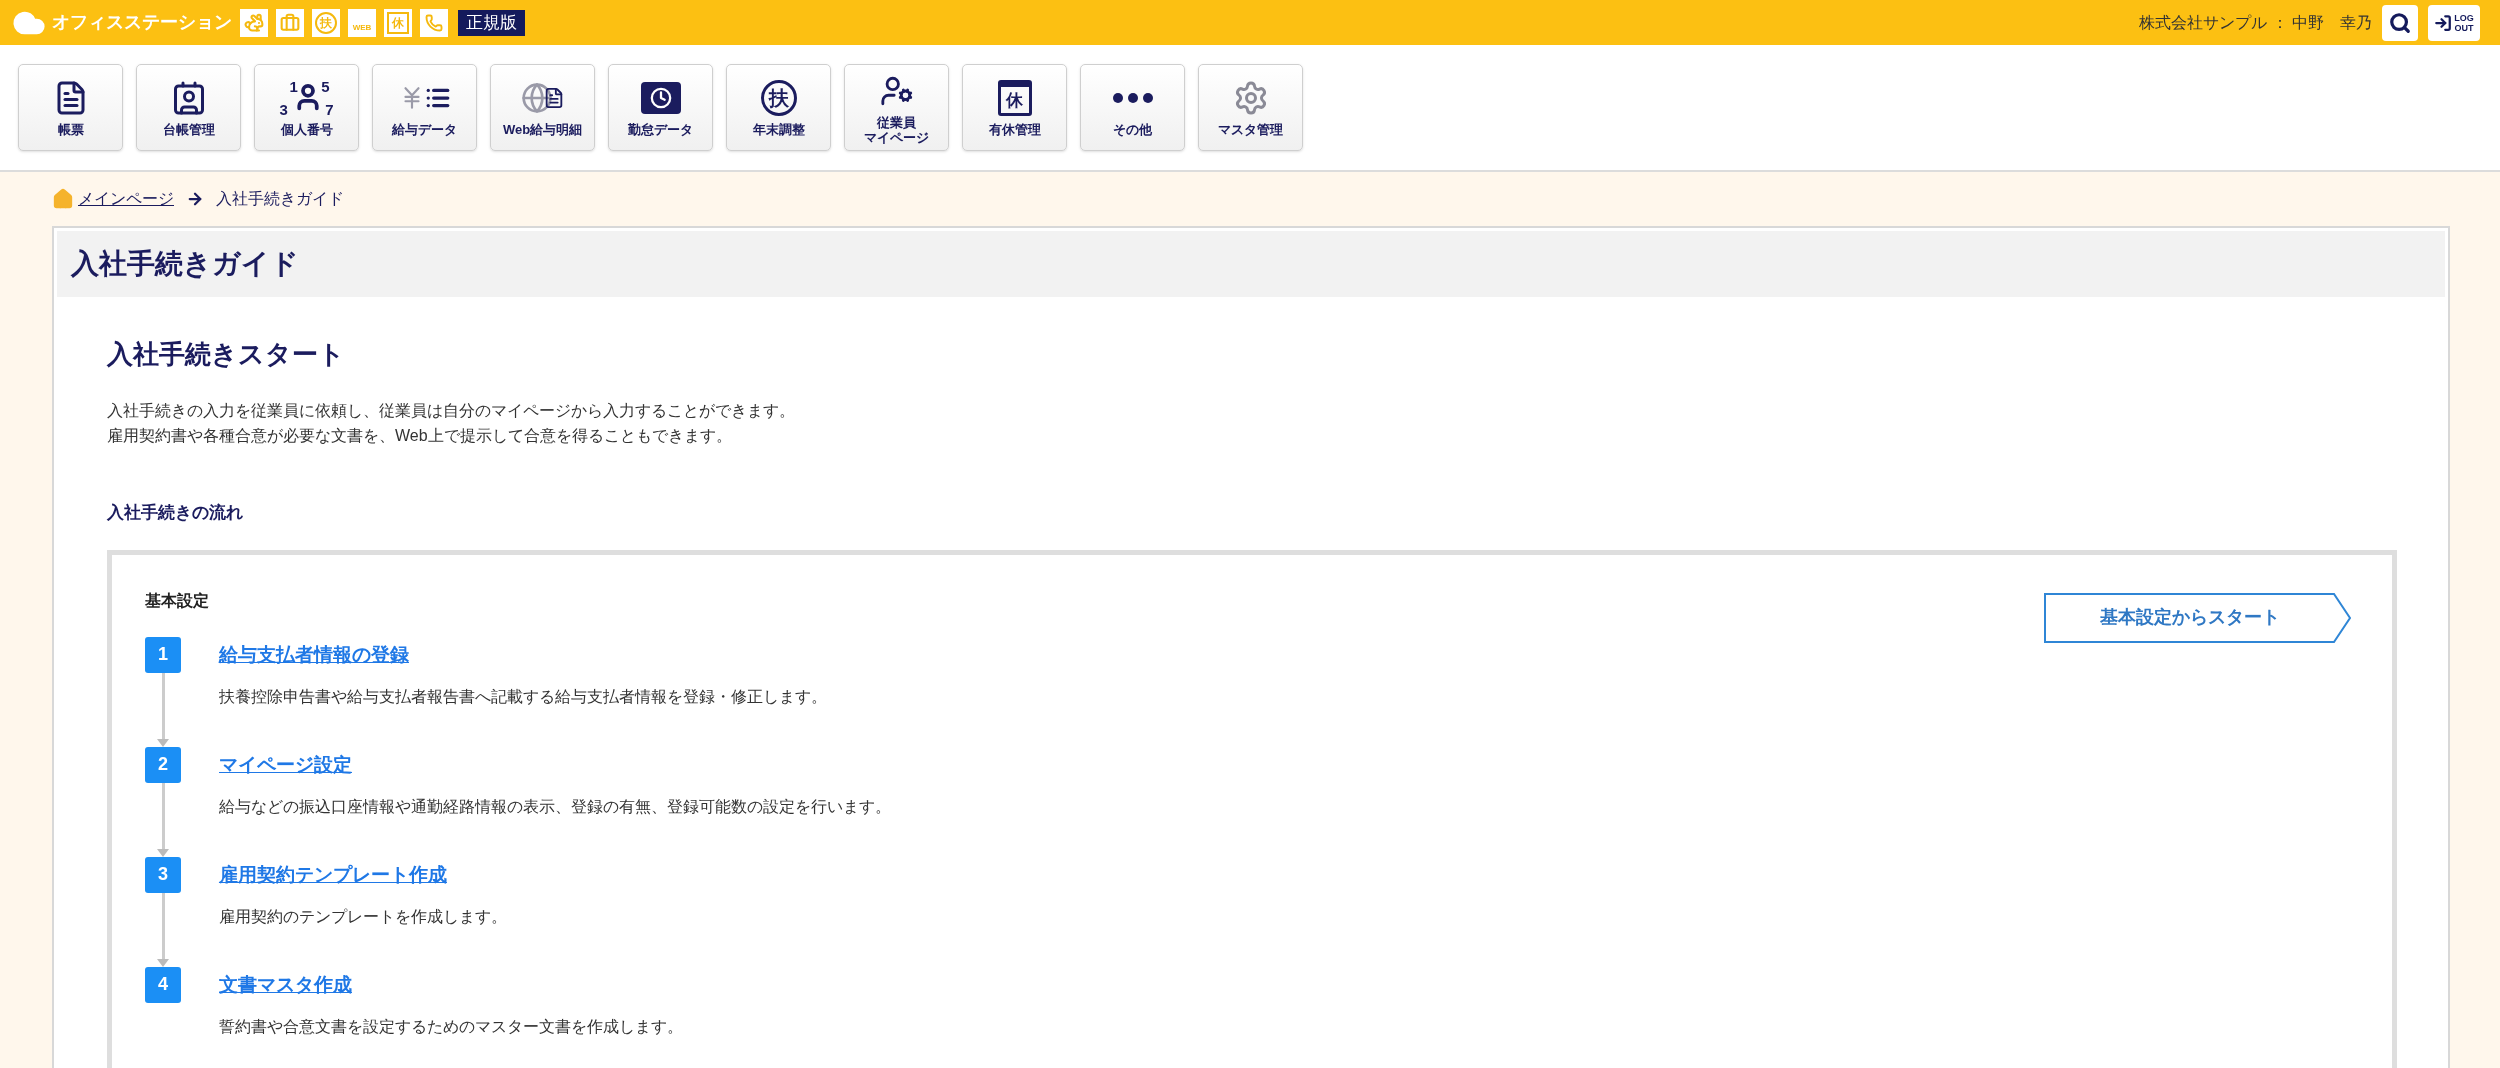 This screenshot has width=2500, height=1068. Describe the element at coordinates (424, 107) in the screenshot. I see `menu-button: 給与データ` at that location.